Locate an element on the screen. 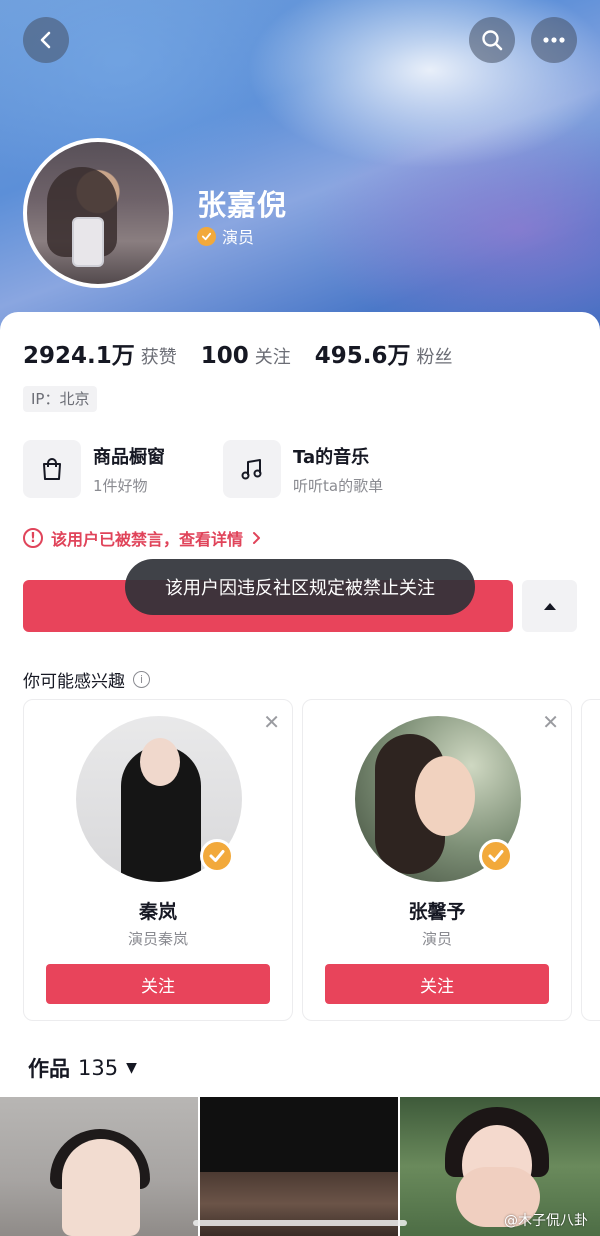 The height and width of the screenshot is (1236, 600). toast-message: 该用户因违反社区规定被禁止关注 is located at coordinates (300, 587).